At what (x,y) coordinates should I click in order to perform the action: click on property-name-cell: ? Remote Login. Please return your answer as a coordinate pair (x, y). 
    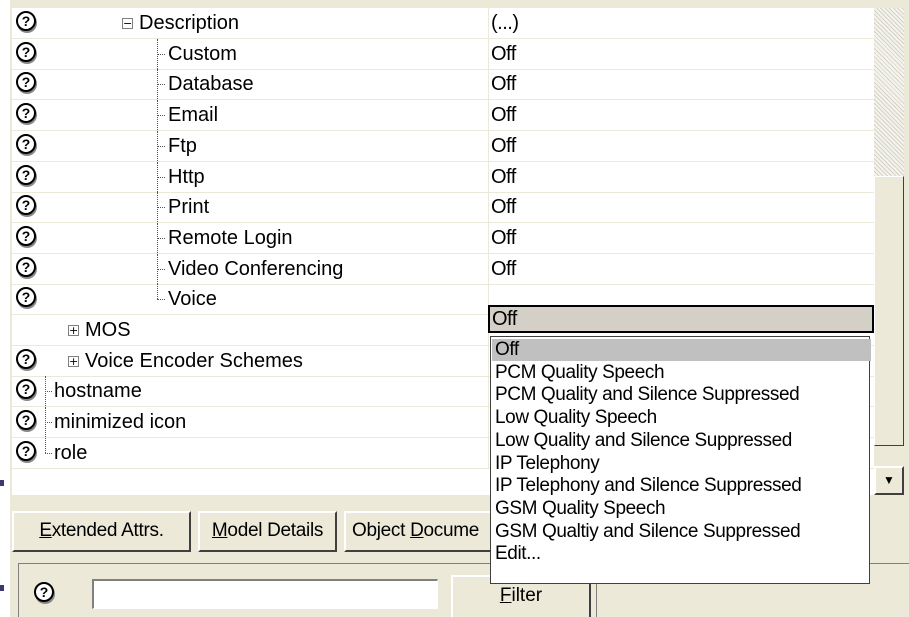
    Looking at the image, I should click on (250, 238).